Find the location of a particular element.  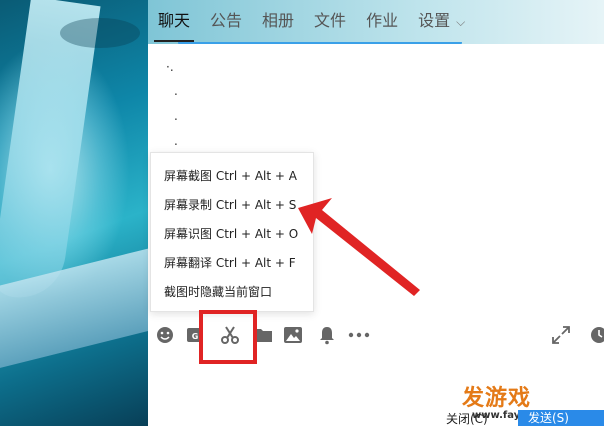

bell-icon is located at coordinates (327, 335).